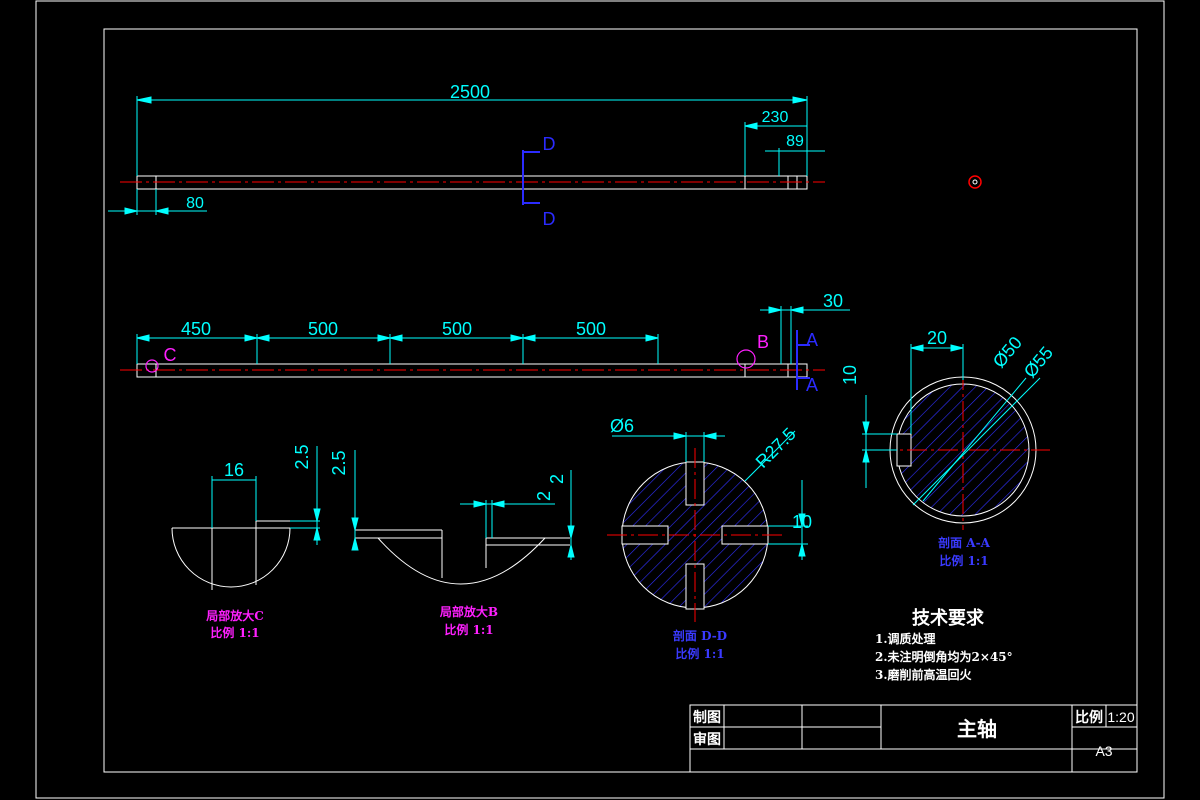 The width and height of the screenshot is (1200, 800). Describe the element at coordinates (468, 629) in the screenshot. I see `detail-b-scale: 比例 1:1` at that location.